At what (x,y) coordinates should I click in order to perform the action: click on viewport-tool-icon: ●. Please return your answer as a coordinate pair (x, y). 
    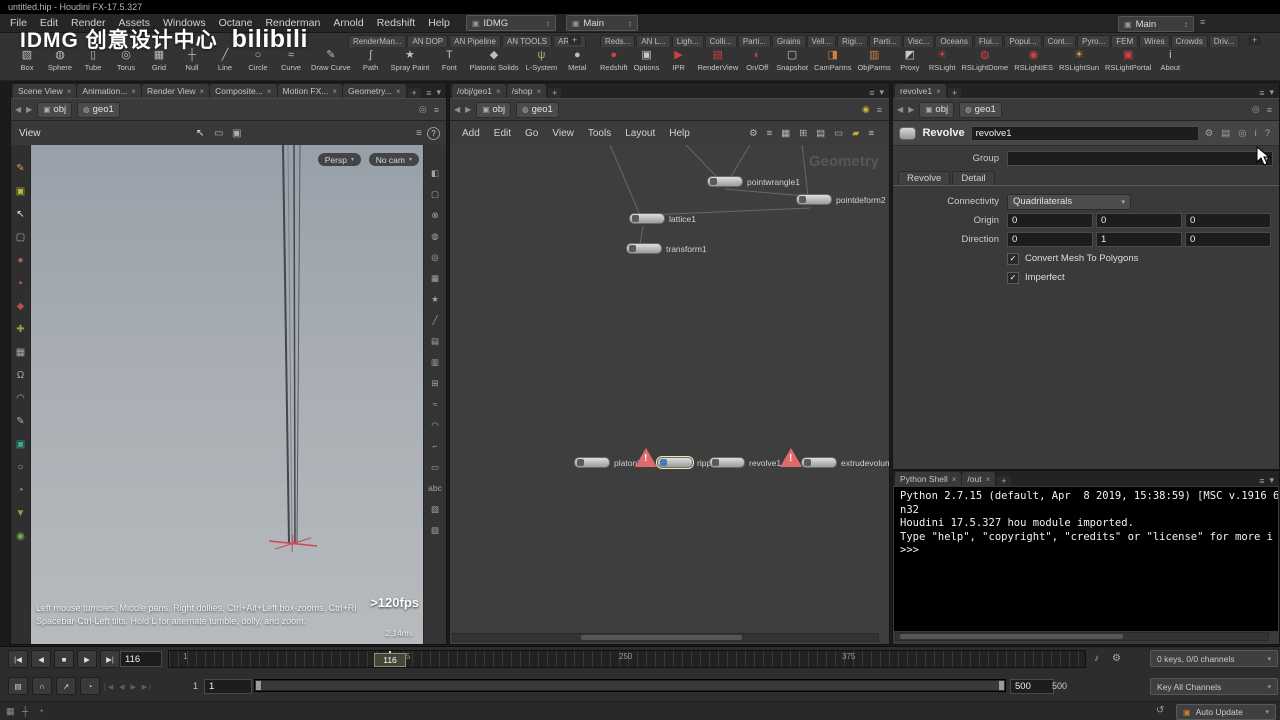
    Looking at the image, I should click on (20, 260).